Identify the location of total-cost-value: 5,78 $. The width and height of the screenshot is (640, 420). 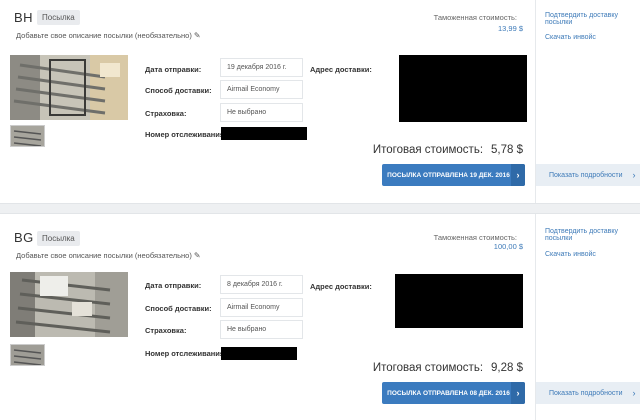
(507, 150).